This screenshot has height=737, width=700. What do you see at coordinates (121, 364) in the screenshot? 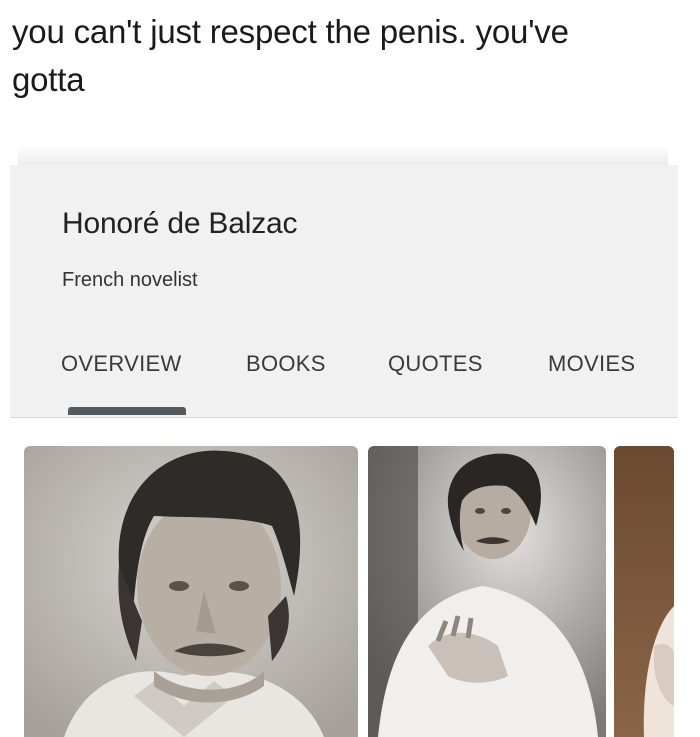
I see `tab-overview: OVERVIEW` at bounding box center [121, 364].